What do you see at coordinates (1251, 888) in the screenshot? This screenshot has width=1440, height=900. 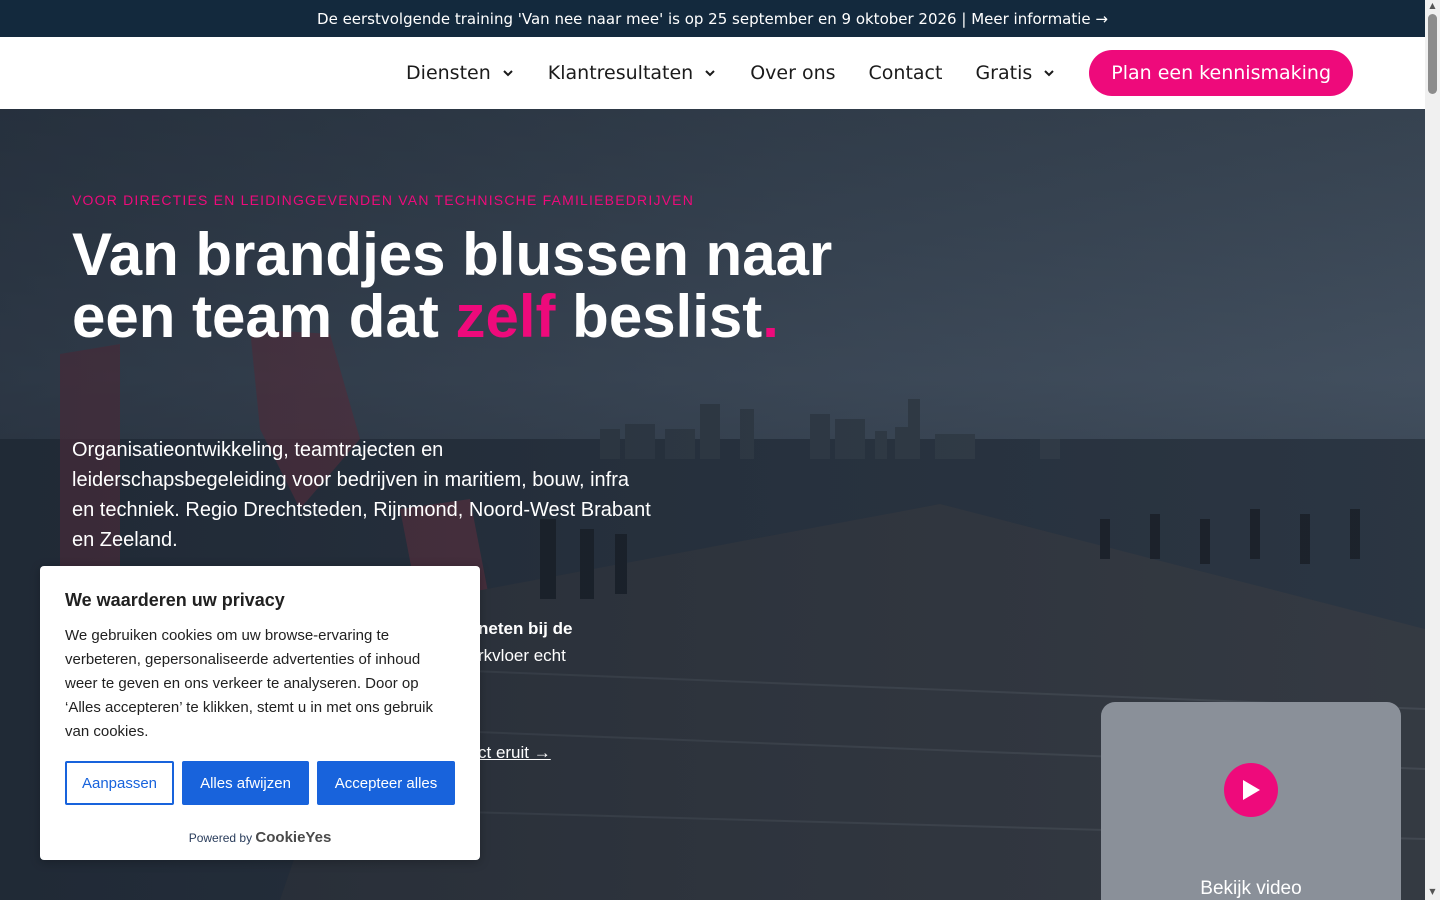 I see `video-label: Bekijk video` at bounding box center [1251, 888].